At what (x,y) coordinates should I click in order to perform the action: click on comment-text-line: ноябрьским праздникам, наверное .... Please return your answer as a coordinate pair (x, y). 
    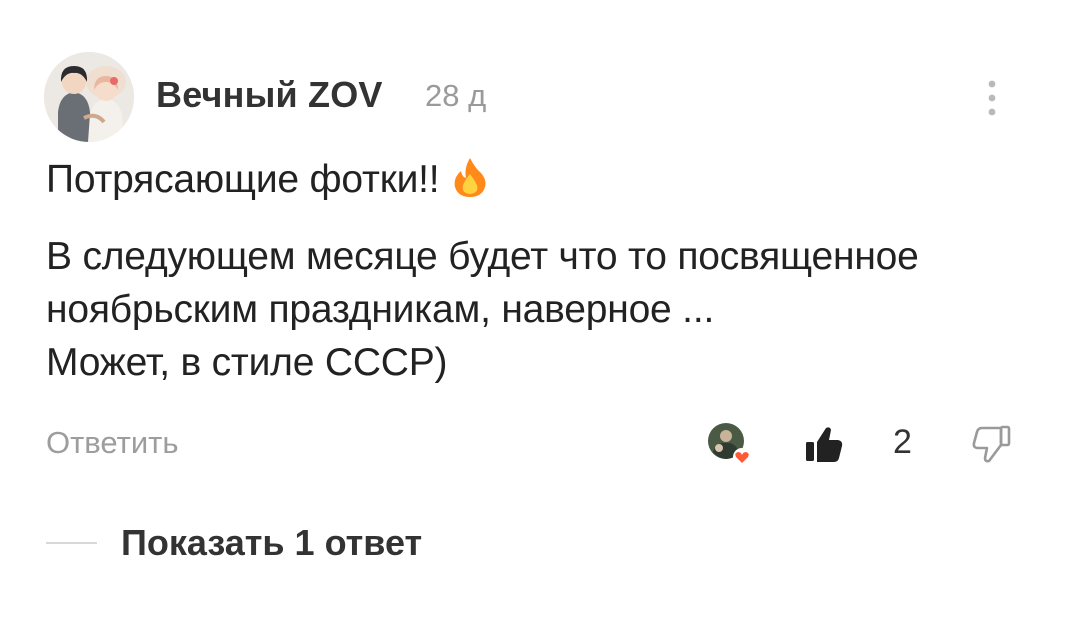
    Looking at the image, I should click on (380, 309).